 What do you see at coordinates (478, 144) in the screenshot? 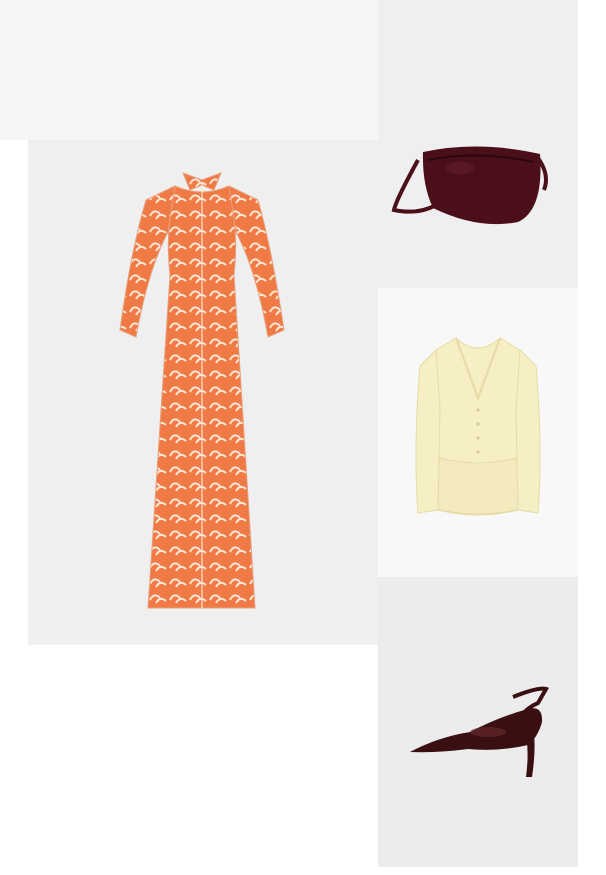
I see `bag-product-card` at bounding box center [478, 144].